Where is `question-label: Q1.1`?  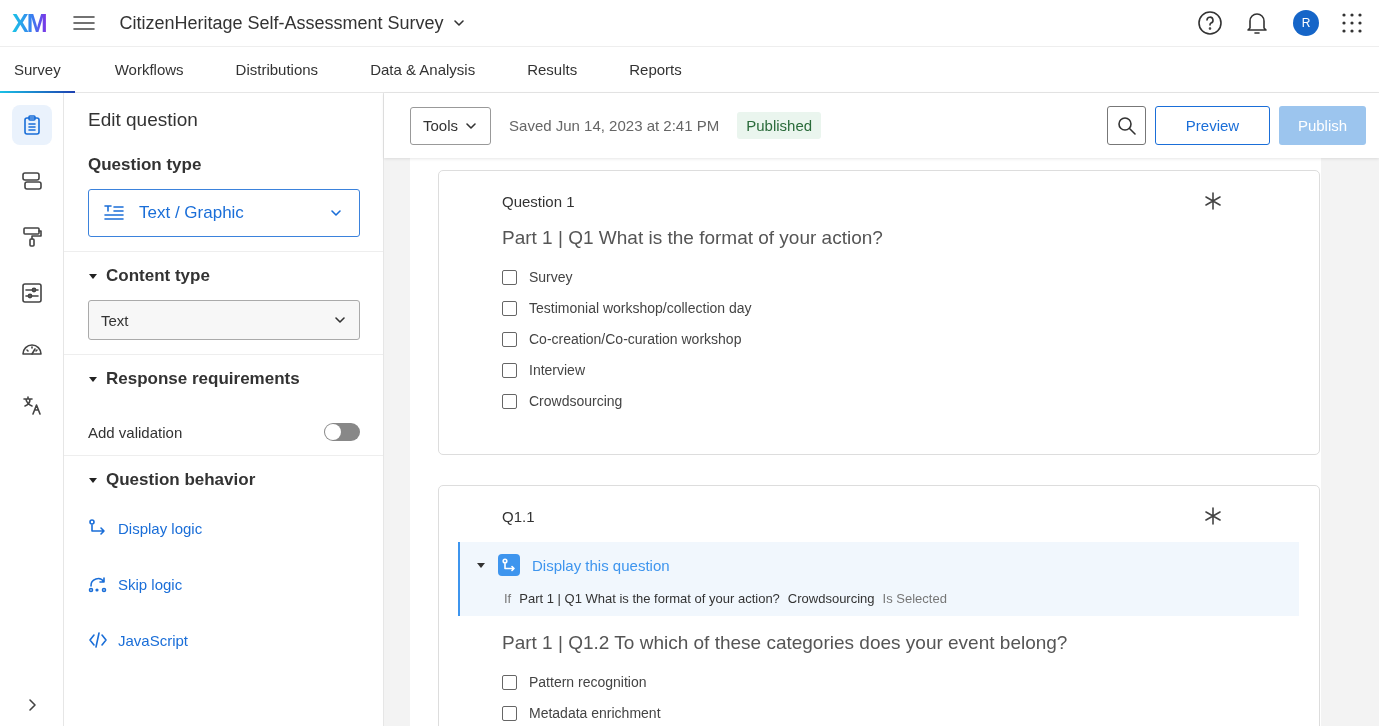
question-label: Q1.1 is located at coordinates (518, 516).